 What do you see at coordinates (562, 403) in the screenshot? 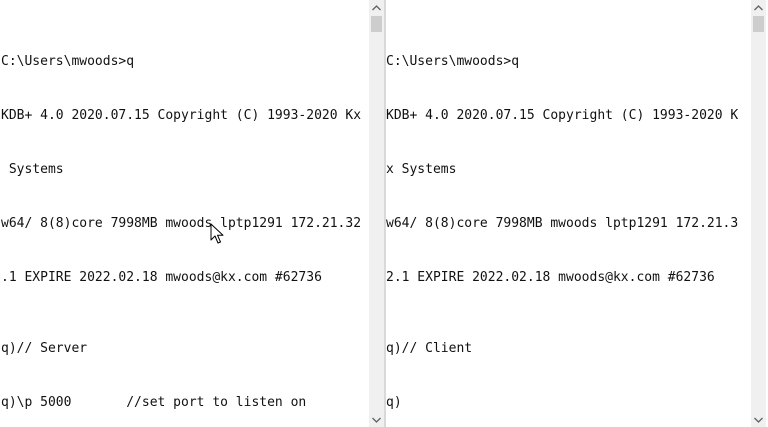
I see `console-prompt-line: q)` at bounding box center [562, 403].